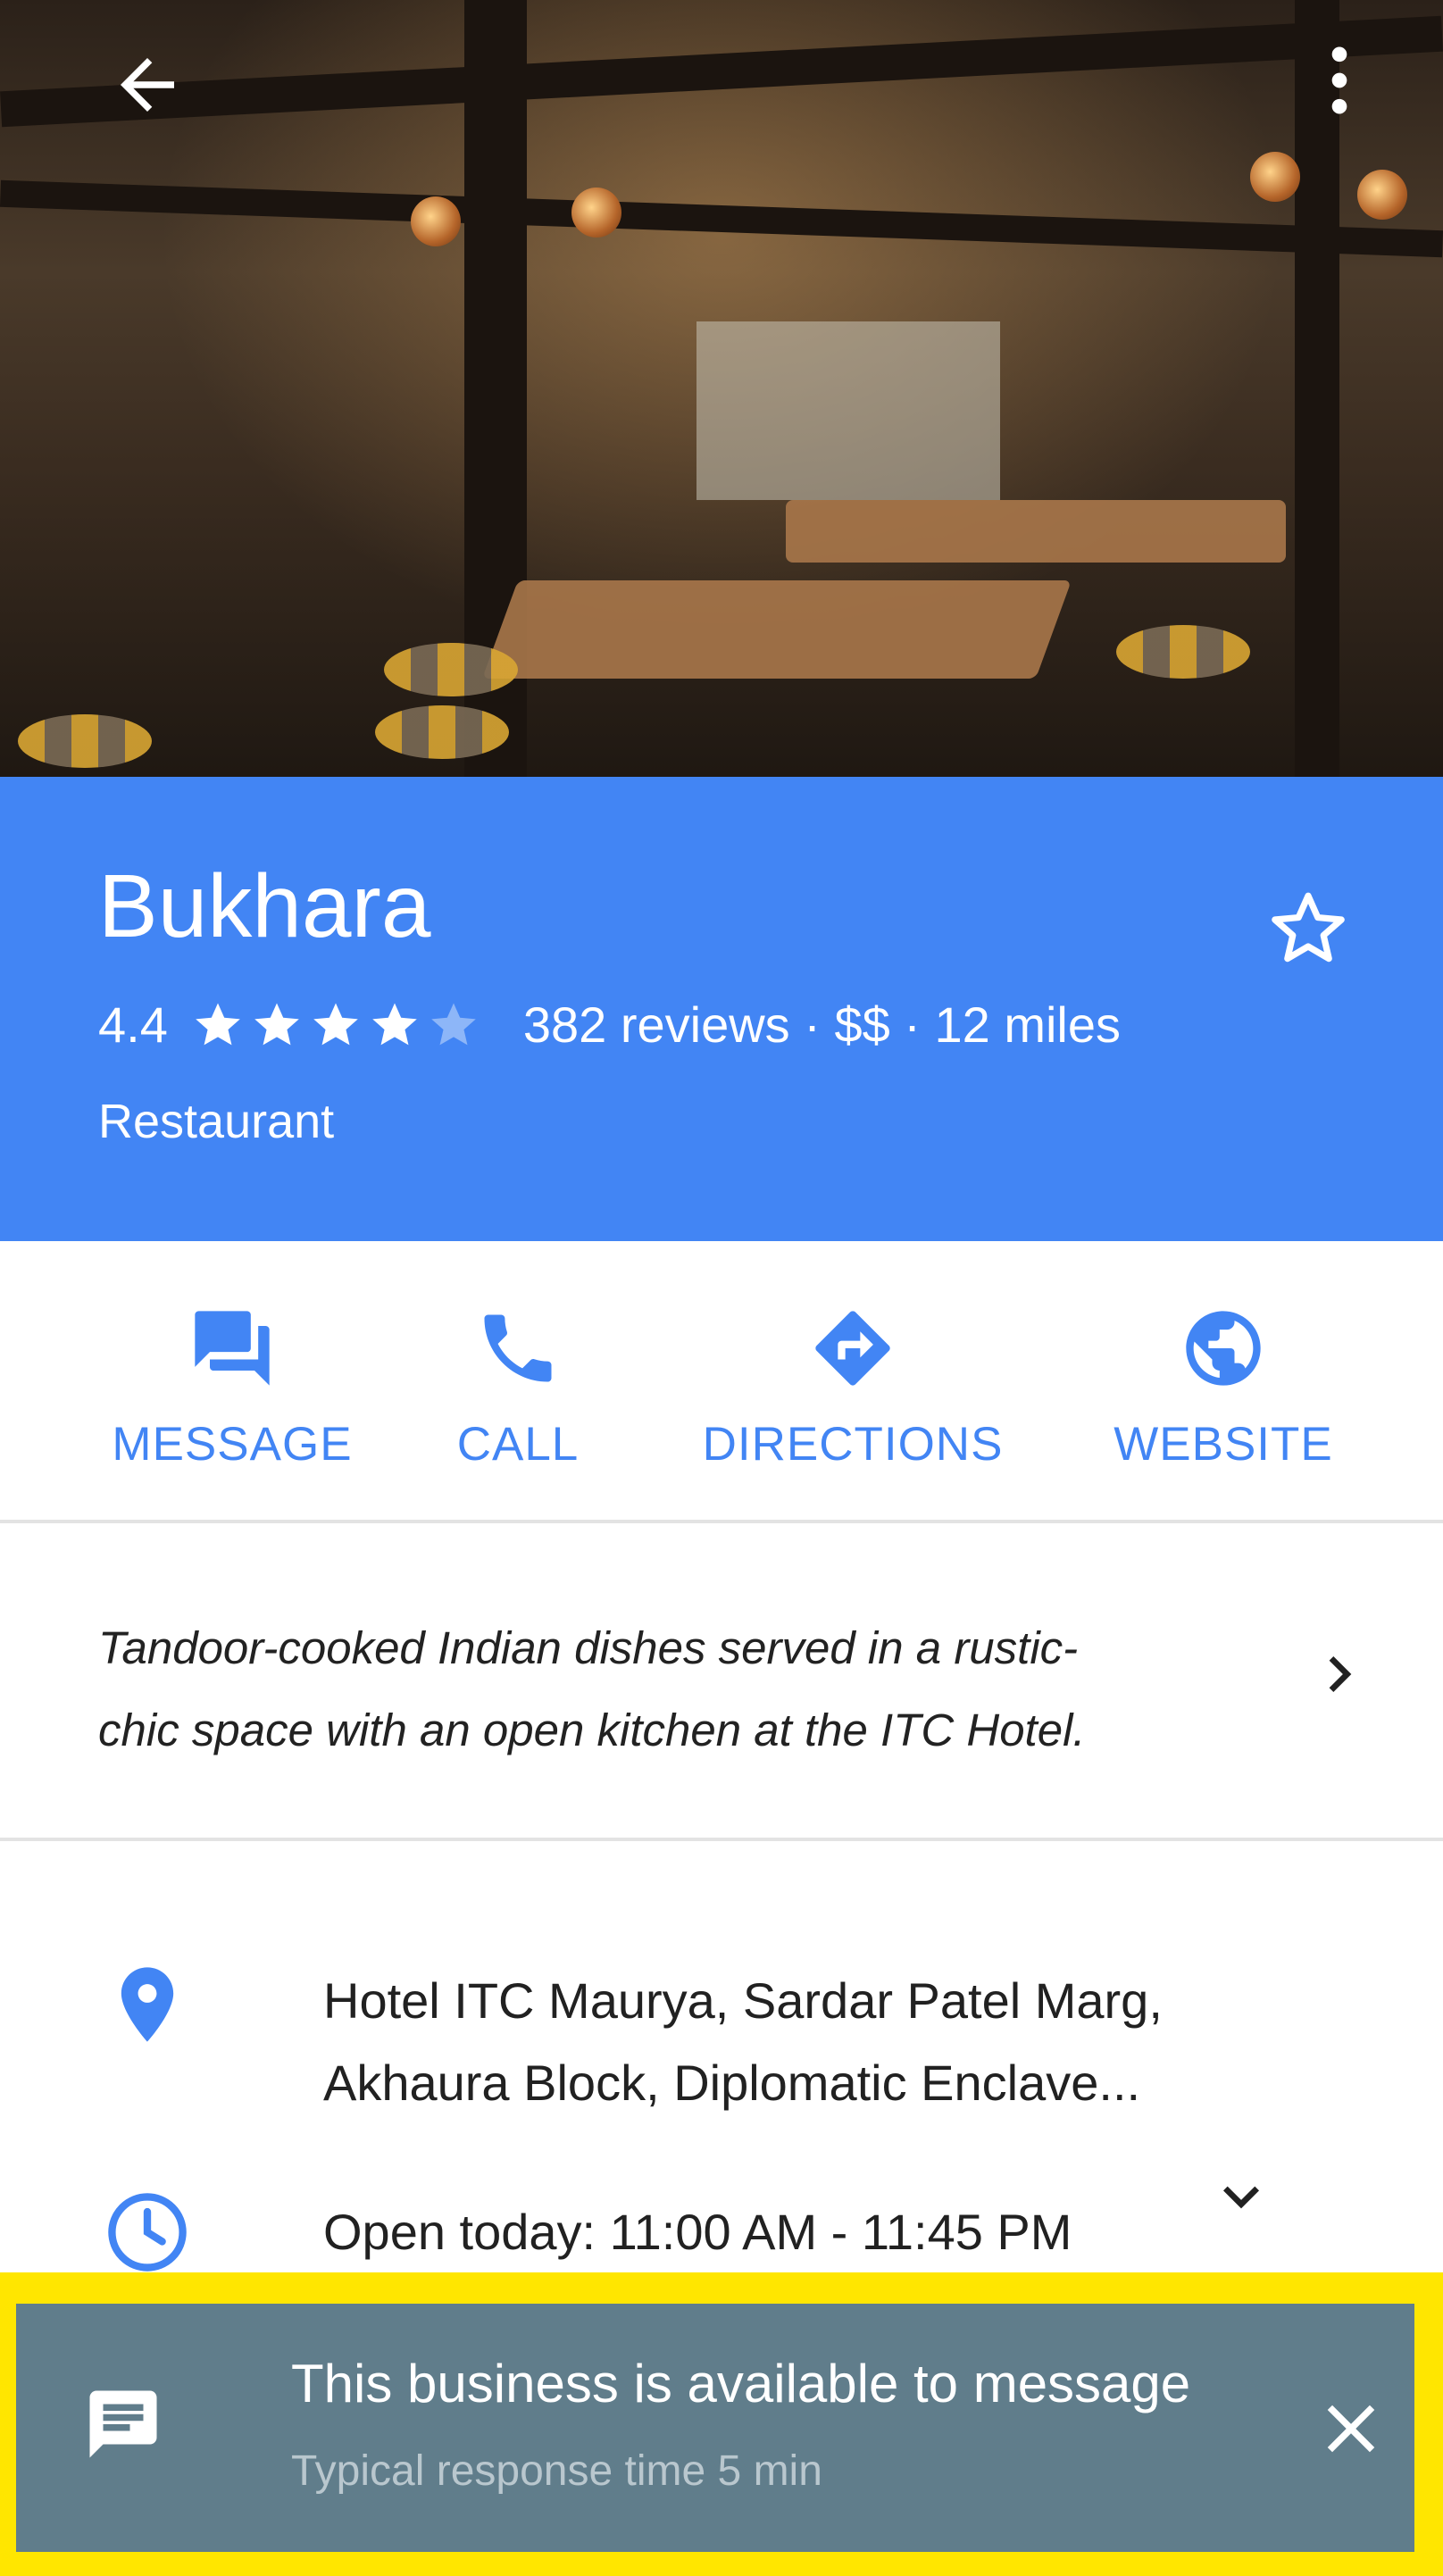 This screenshot has height=2576, width=1443. I want to click on chevron-right-icon, so click(1340, 1674).